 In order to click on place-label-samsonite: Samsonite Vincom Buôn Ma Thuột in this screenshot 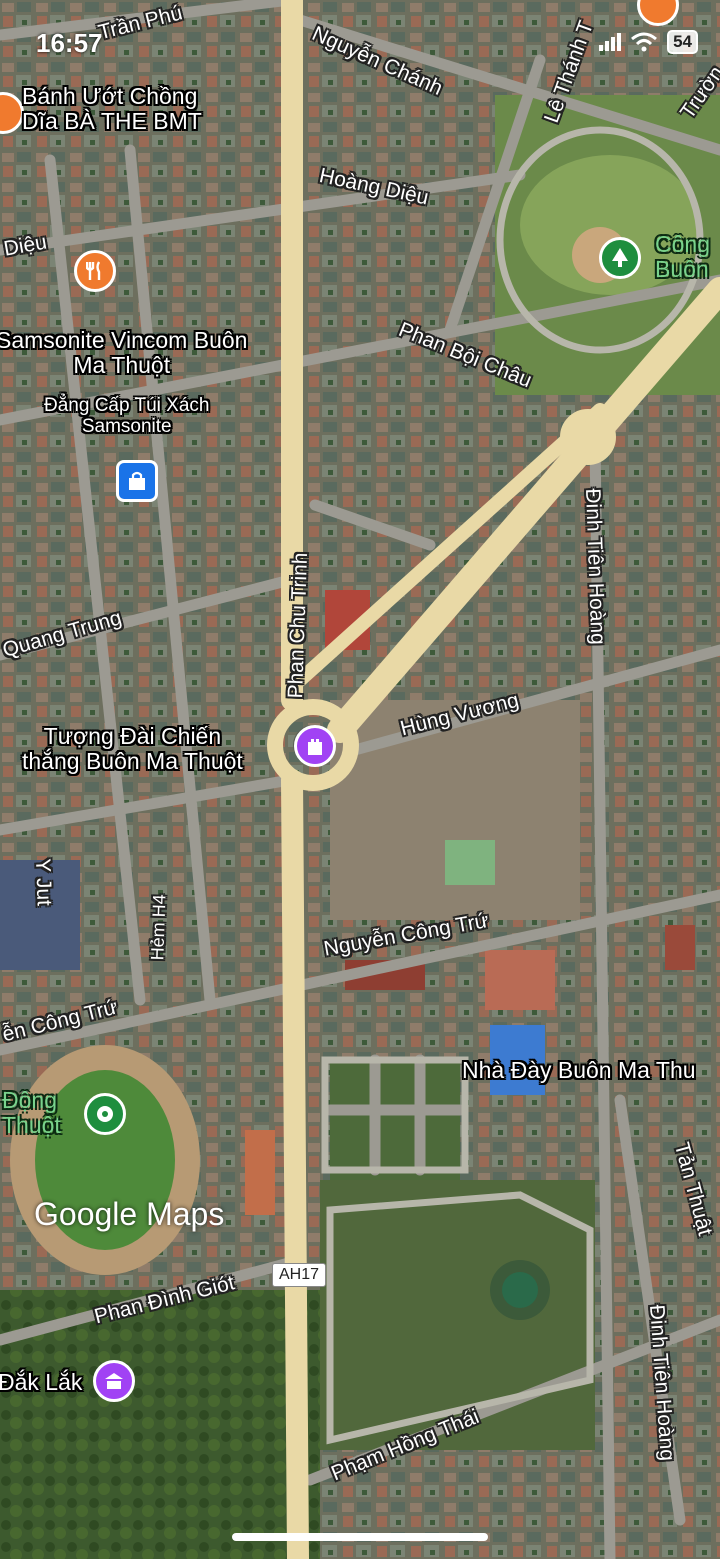, I will do `click(123, 353)`.